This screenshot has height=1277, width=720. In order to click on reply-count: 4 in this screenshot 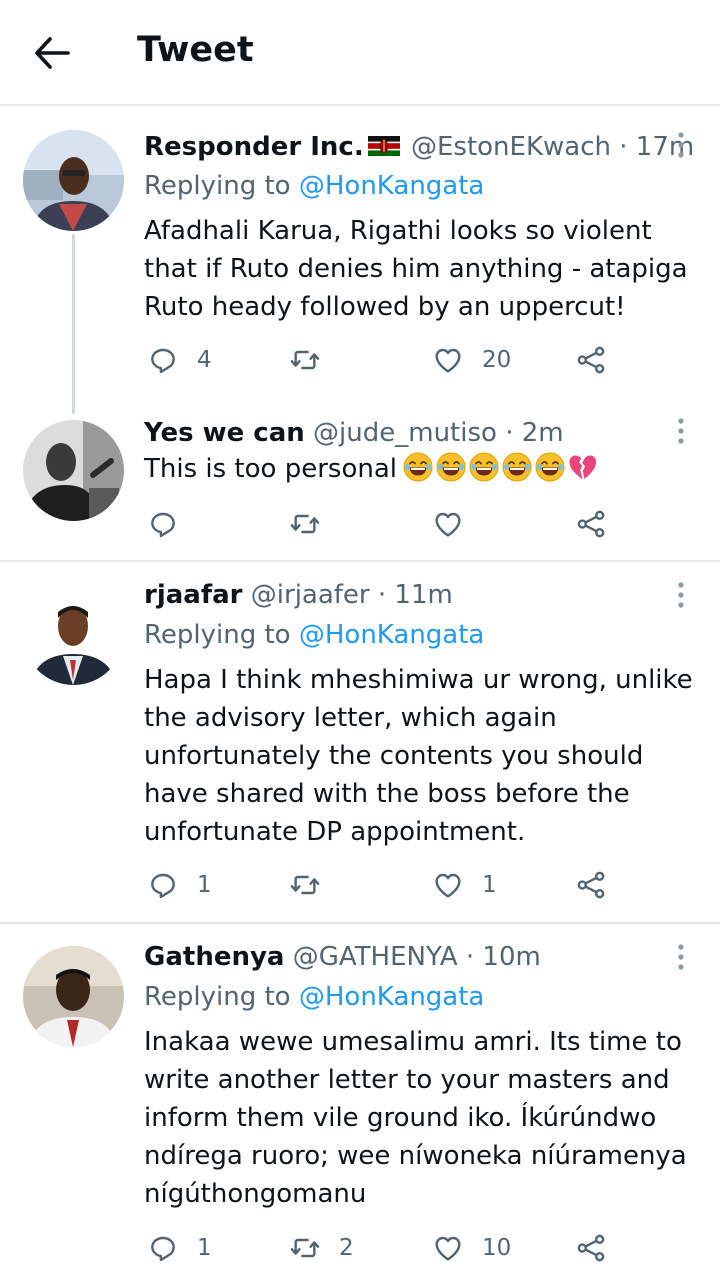, I will do `click(204, 360)`.